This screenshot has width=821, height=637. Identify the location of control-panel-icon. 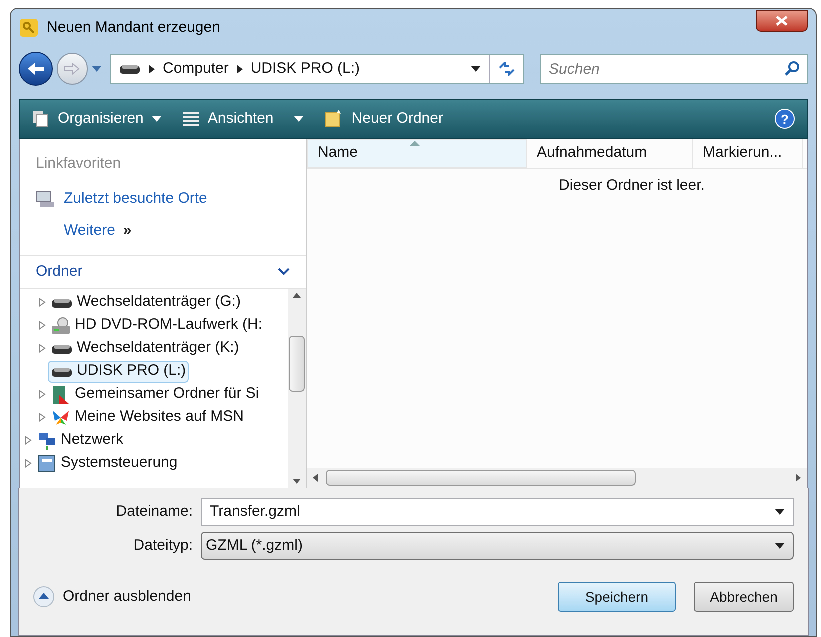
(47, 464).